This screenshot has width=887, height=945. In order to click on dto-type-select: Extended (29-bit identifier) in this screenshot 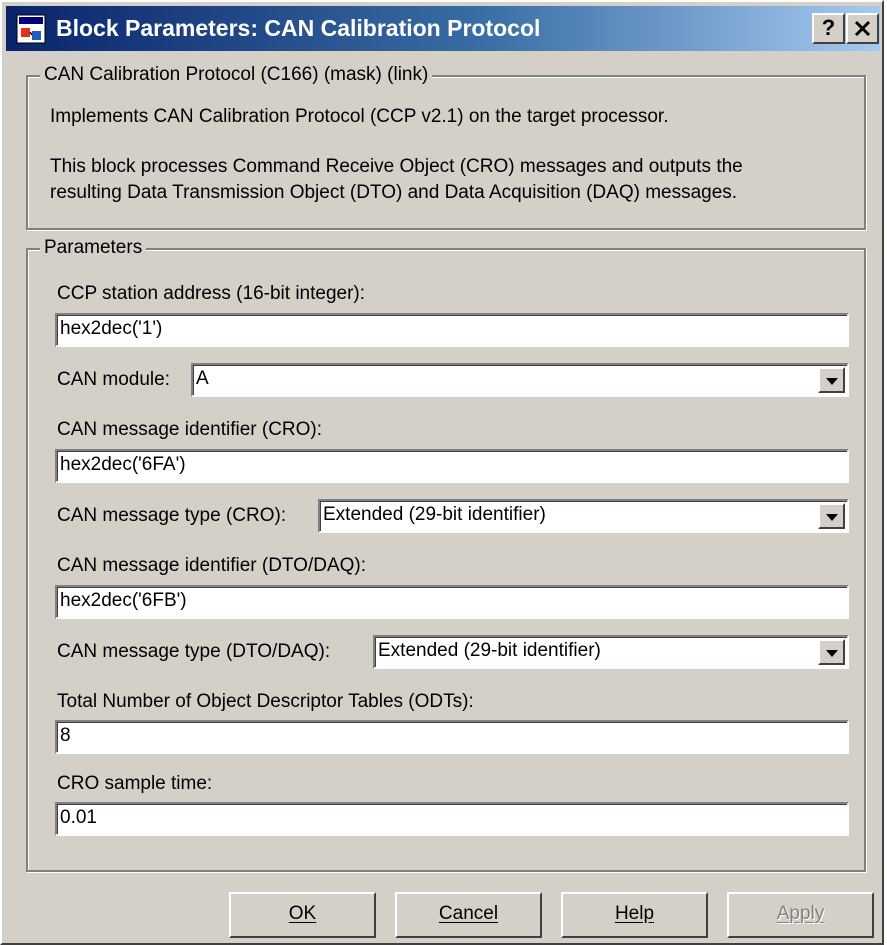, I will do `click(611, 652)`.